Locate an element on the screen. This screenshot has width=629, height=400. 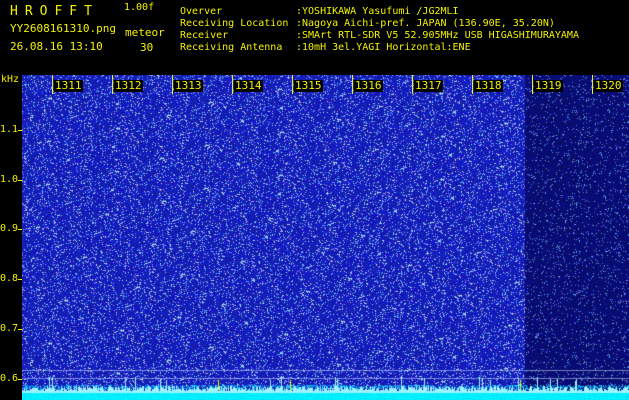
x-tick-1318: 1318 is located at coordinates (488, 85).